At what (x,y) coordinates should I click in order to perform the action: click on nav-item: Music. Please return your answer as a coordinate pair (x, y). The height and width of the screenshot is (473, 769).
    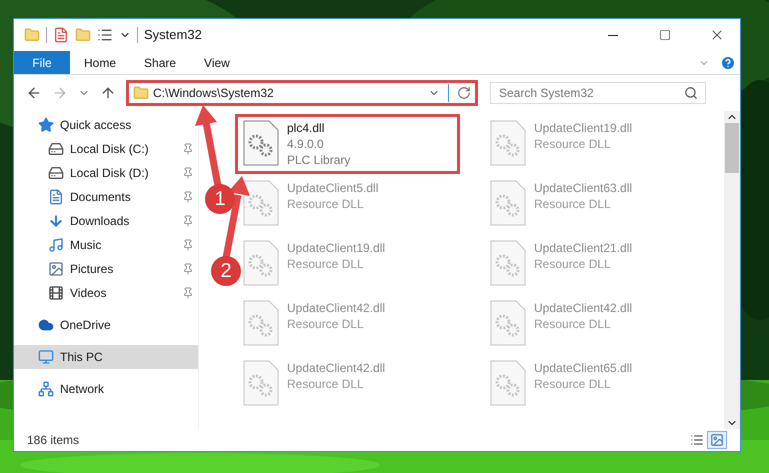
    Looking at the image, I should click on (106, 245).